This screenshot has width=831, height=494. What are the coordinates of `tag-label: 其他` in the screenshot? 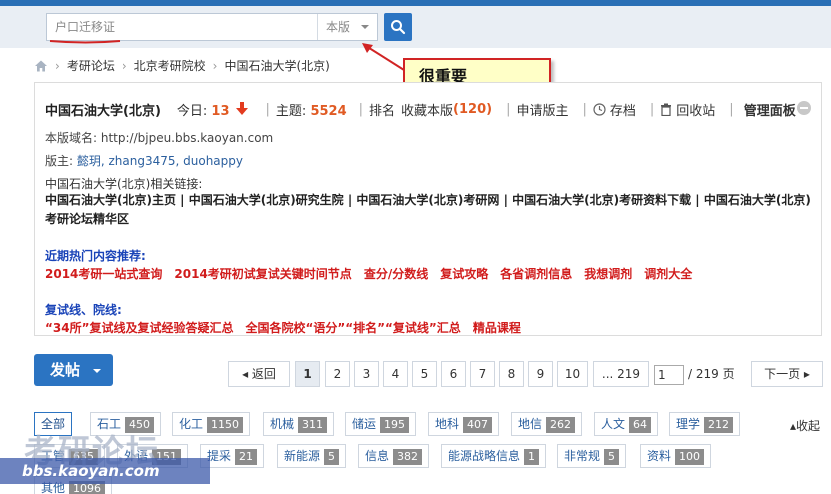 It's located at (53, 487).